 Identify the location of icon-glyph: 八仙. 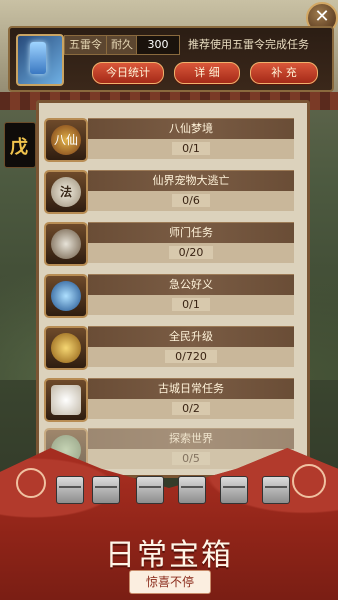
(66, 140).